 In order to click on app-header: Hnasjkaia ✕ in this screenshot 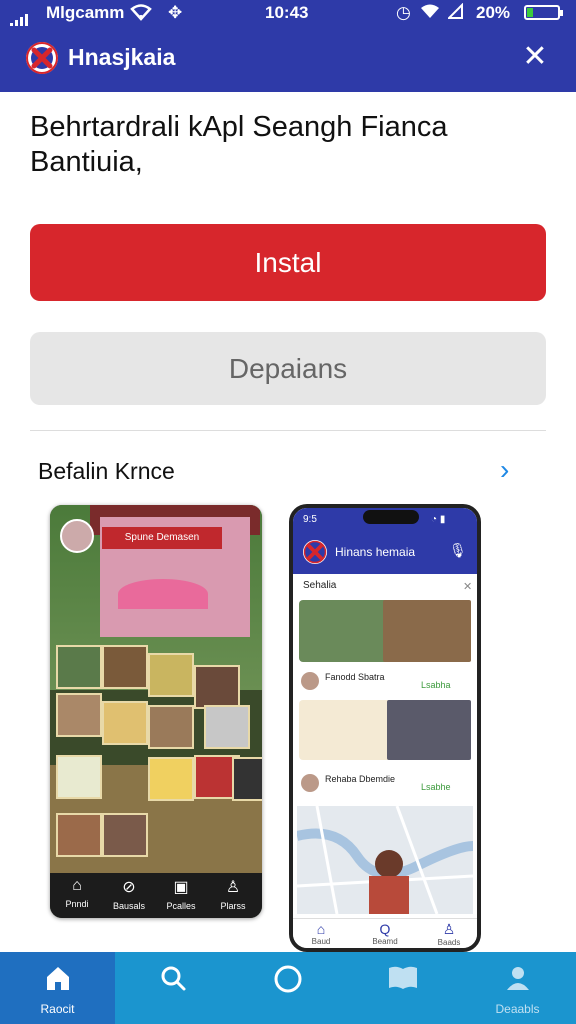, I will do `click(288, 59)`.